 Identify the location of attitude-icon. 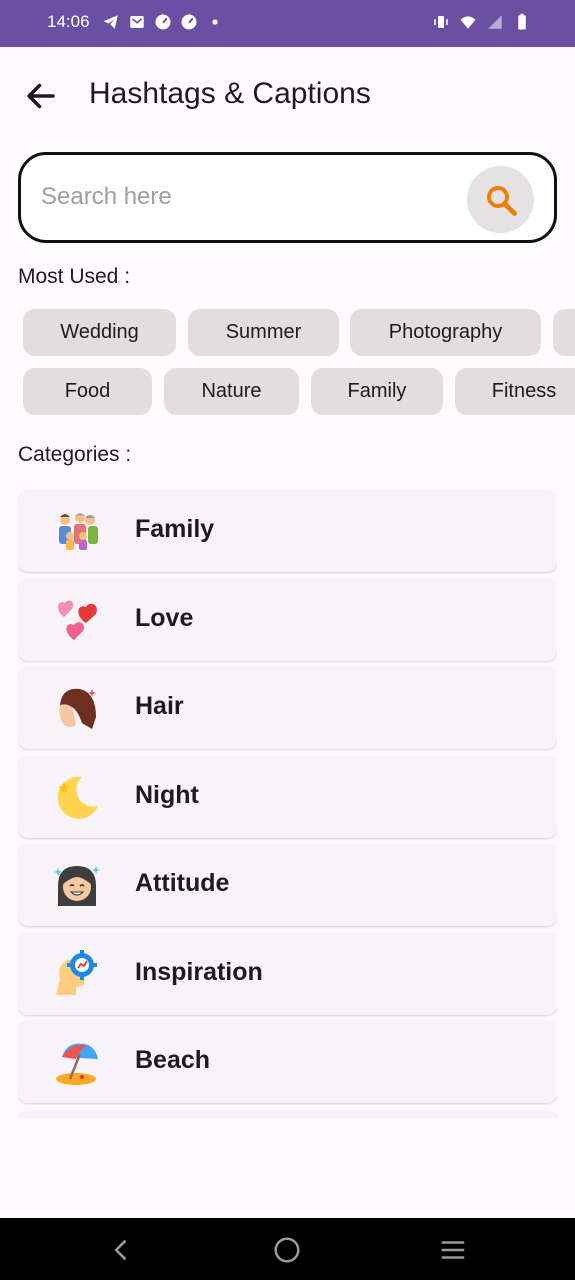
(77, 886).